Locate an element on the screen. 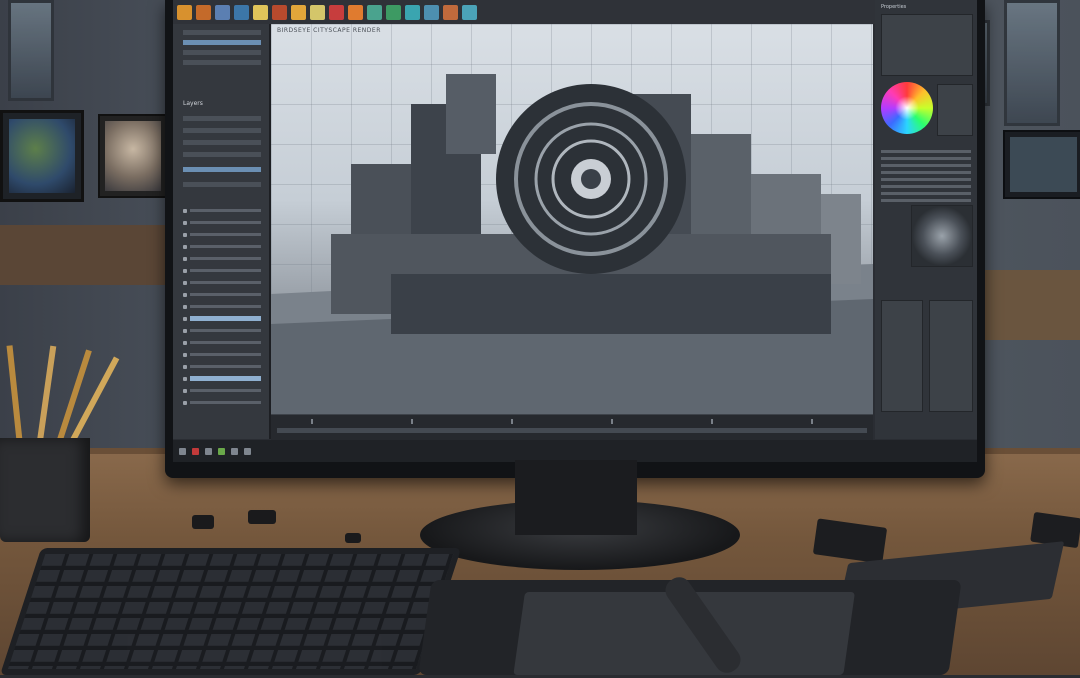 The width and height of the screenshot is (1080, 678). window is located at coordinates (31, 50).